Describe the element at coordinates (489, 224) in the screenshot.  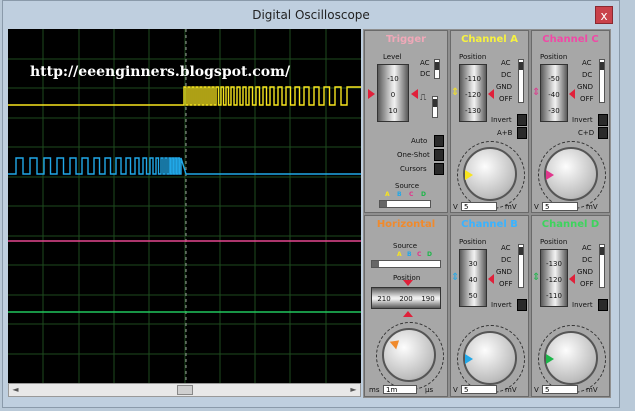
I see `channel-b-header: Channel B` at that location.